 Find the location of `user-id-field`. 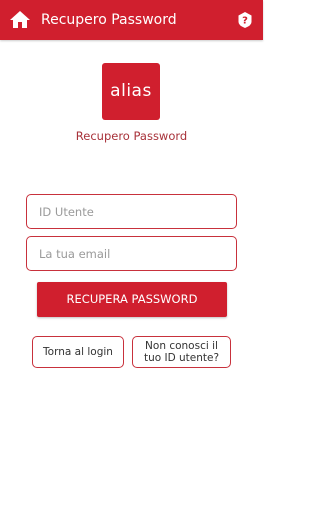

user-id-field is located at coordinates (131, 211).